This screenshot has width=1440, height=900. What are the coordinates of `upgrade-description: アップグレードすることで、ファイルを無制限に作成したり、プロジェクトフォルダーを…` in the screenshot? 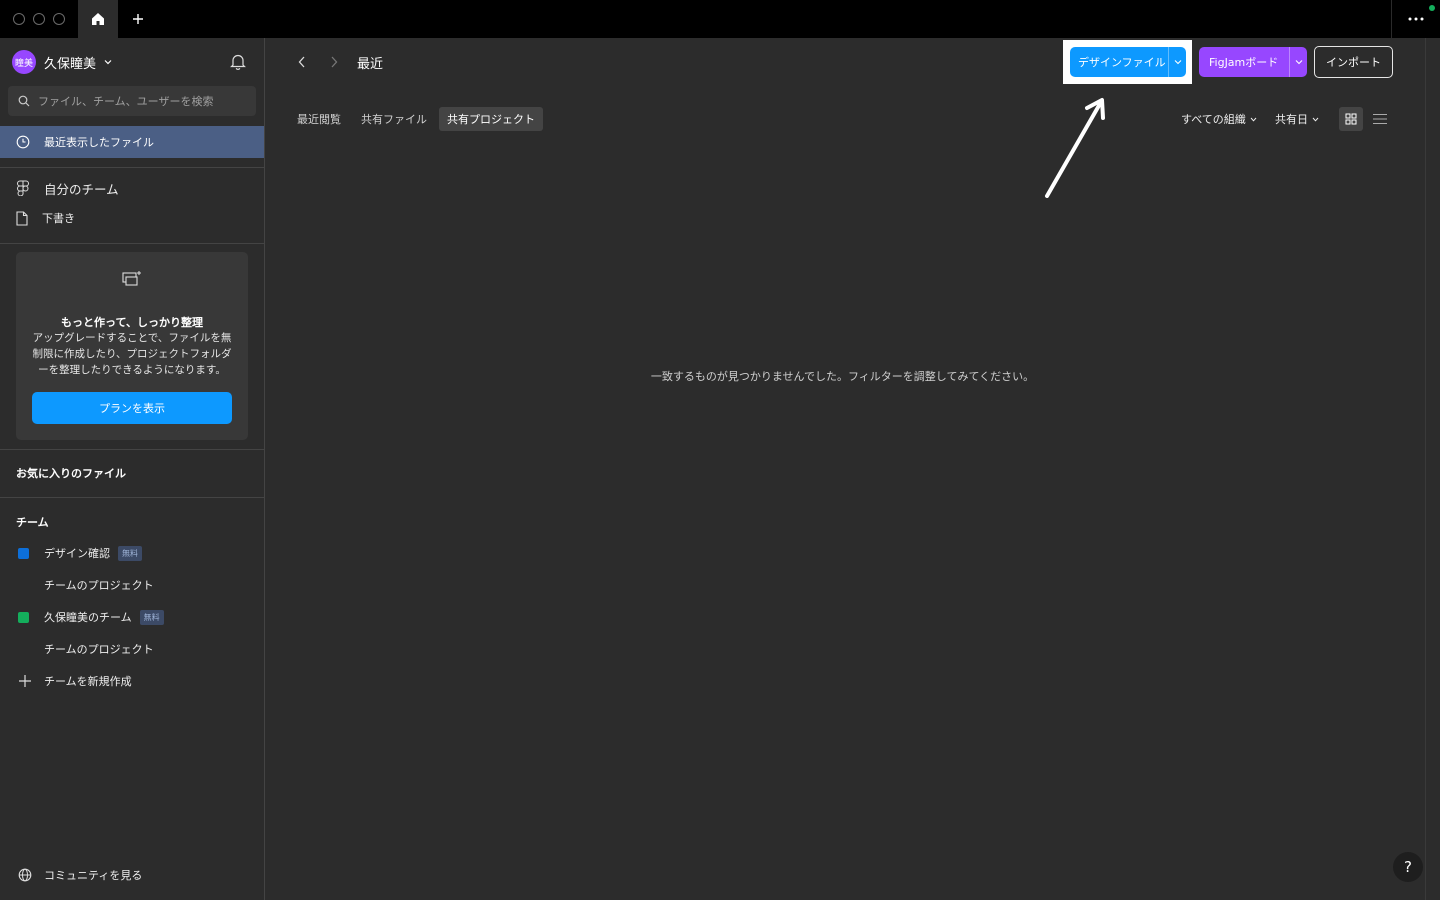 It's located at (132, 354).